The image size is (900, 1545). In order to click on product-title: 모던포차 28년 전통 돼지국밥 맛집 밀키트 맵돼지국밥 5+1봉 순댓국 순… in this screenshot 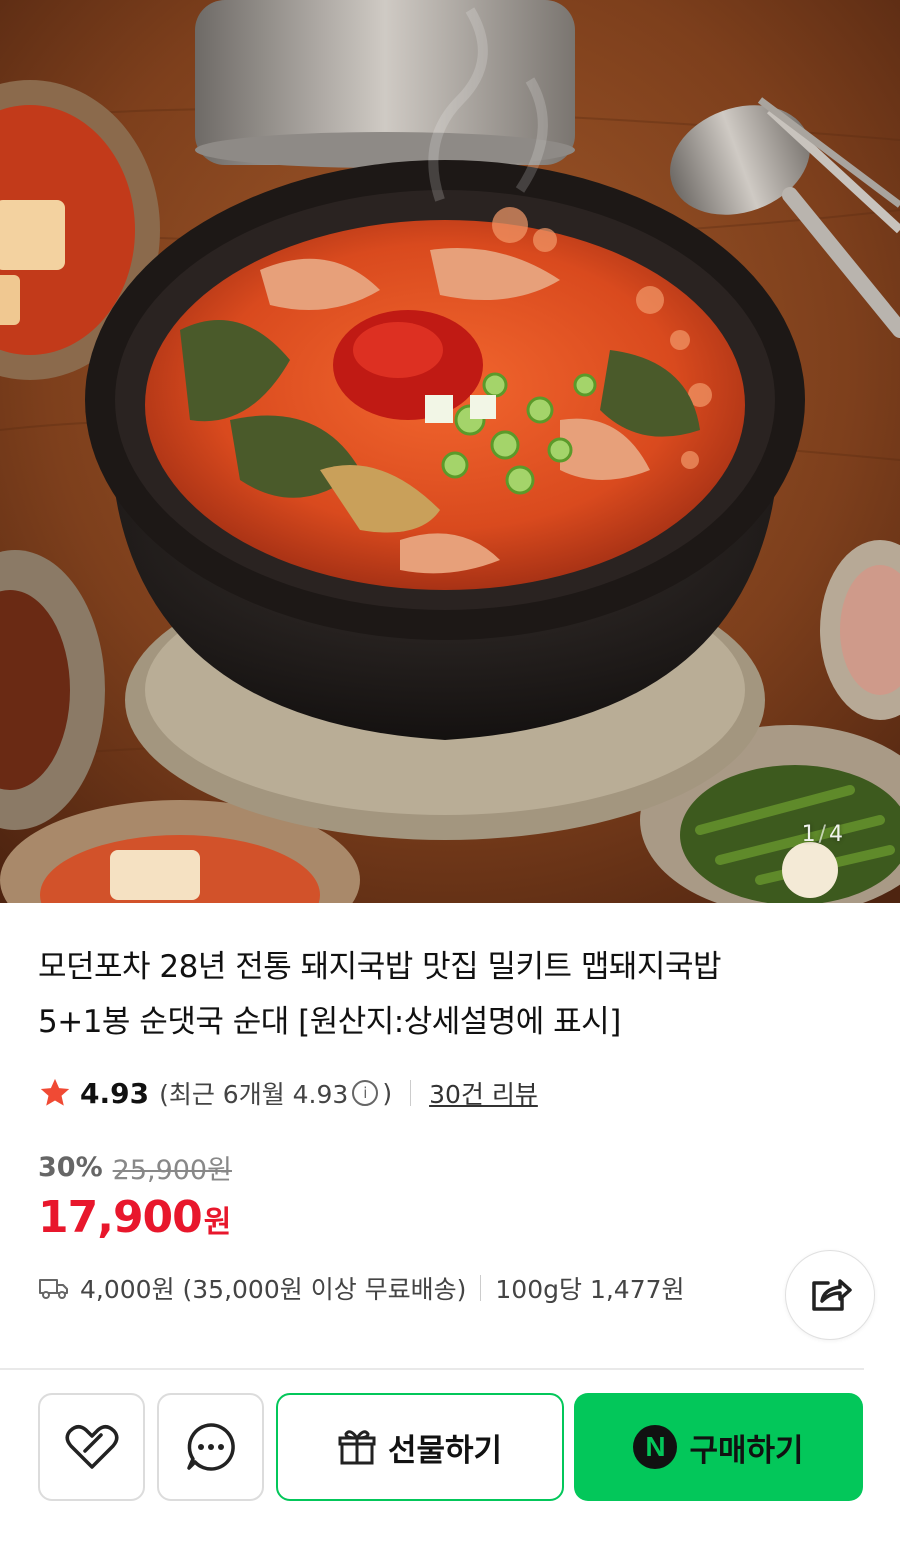, I will do `click(453, 995)`.